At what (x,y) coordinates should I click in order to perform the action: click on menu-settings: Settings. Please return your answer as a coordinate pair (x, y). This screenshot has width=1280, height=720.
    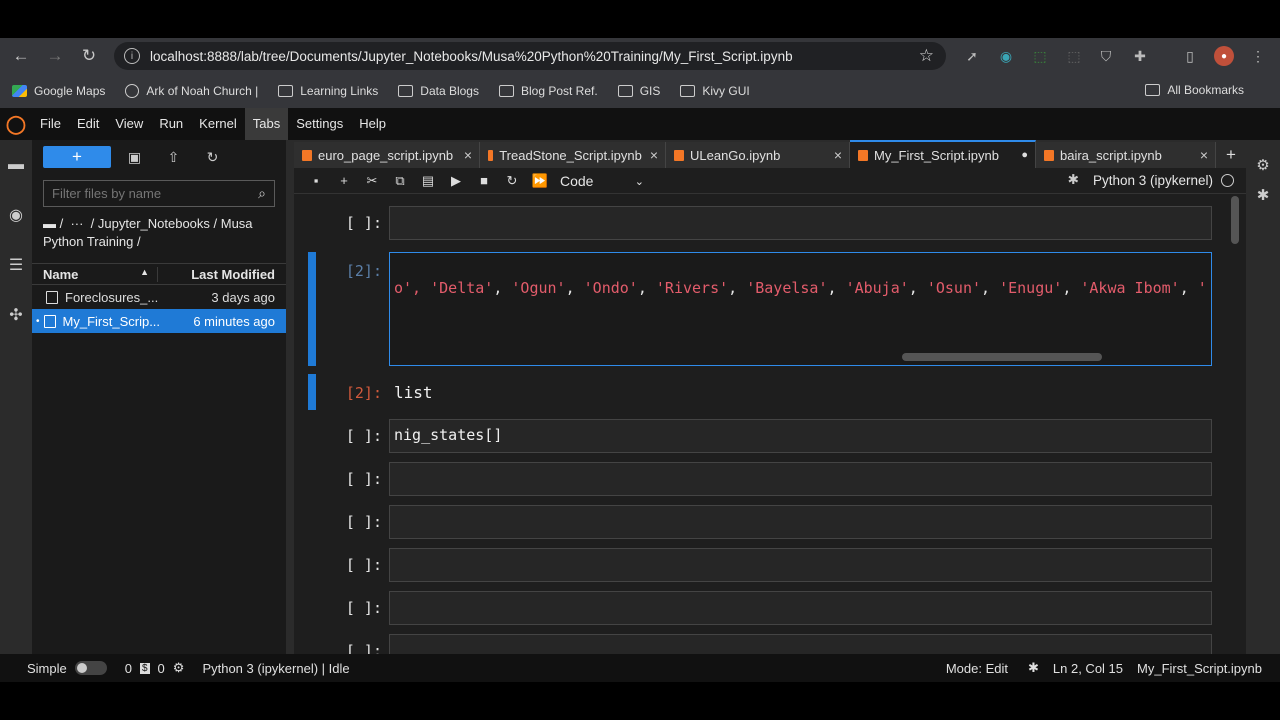
    Looking at the image, I should click on (319, 124).